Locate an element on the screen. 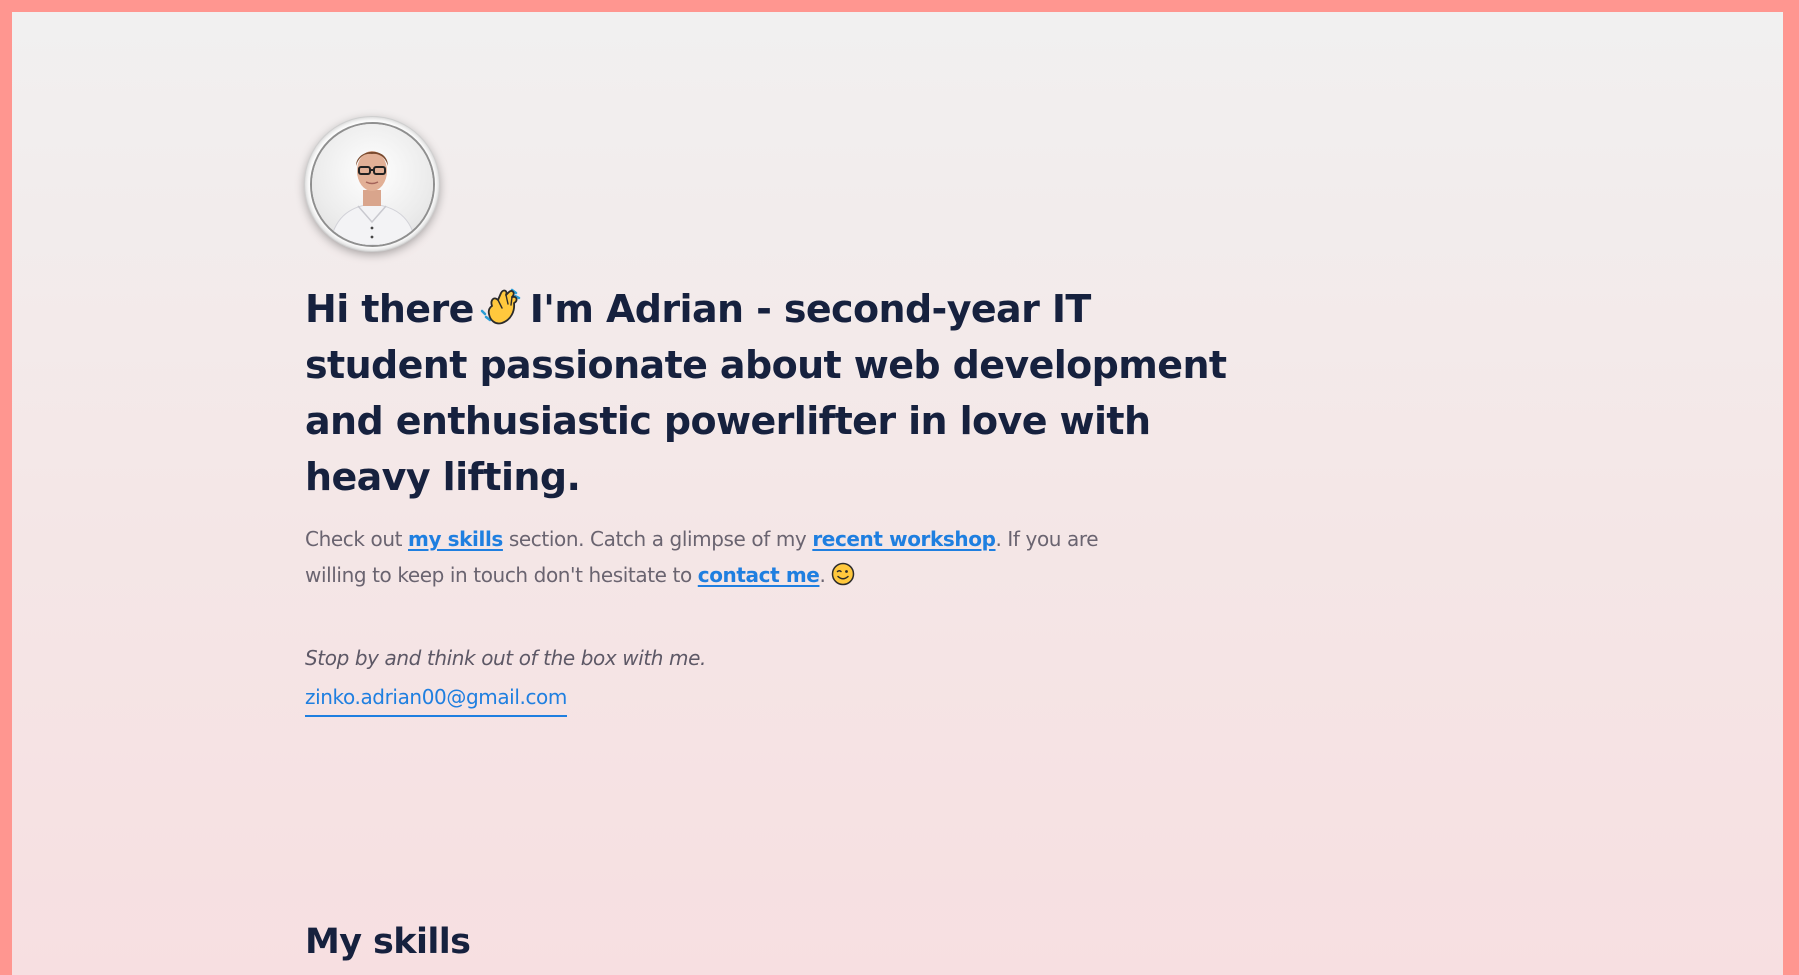 The image size is (1799, 975). email-link: zinko.adrian00@gmail.com is located at coordinates (436, 700).